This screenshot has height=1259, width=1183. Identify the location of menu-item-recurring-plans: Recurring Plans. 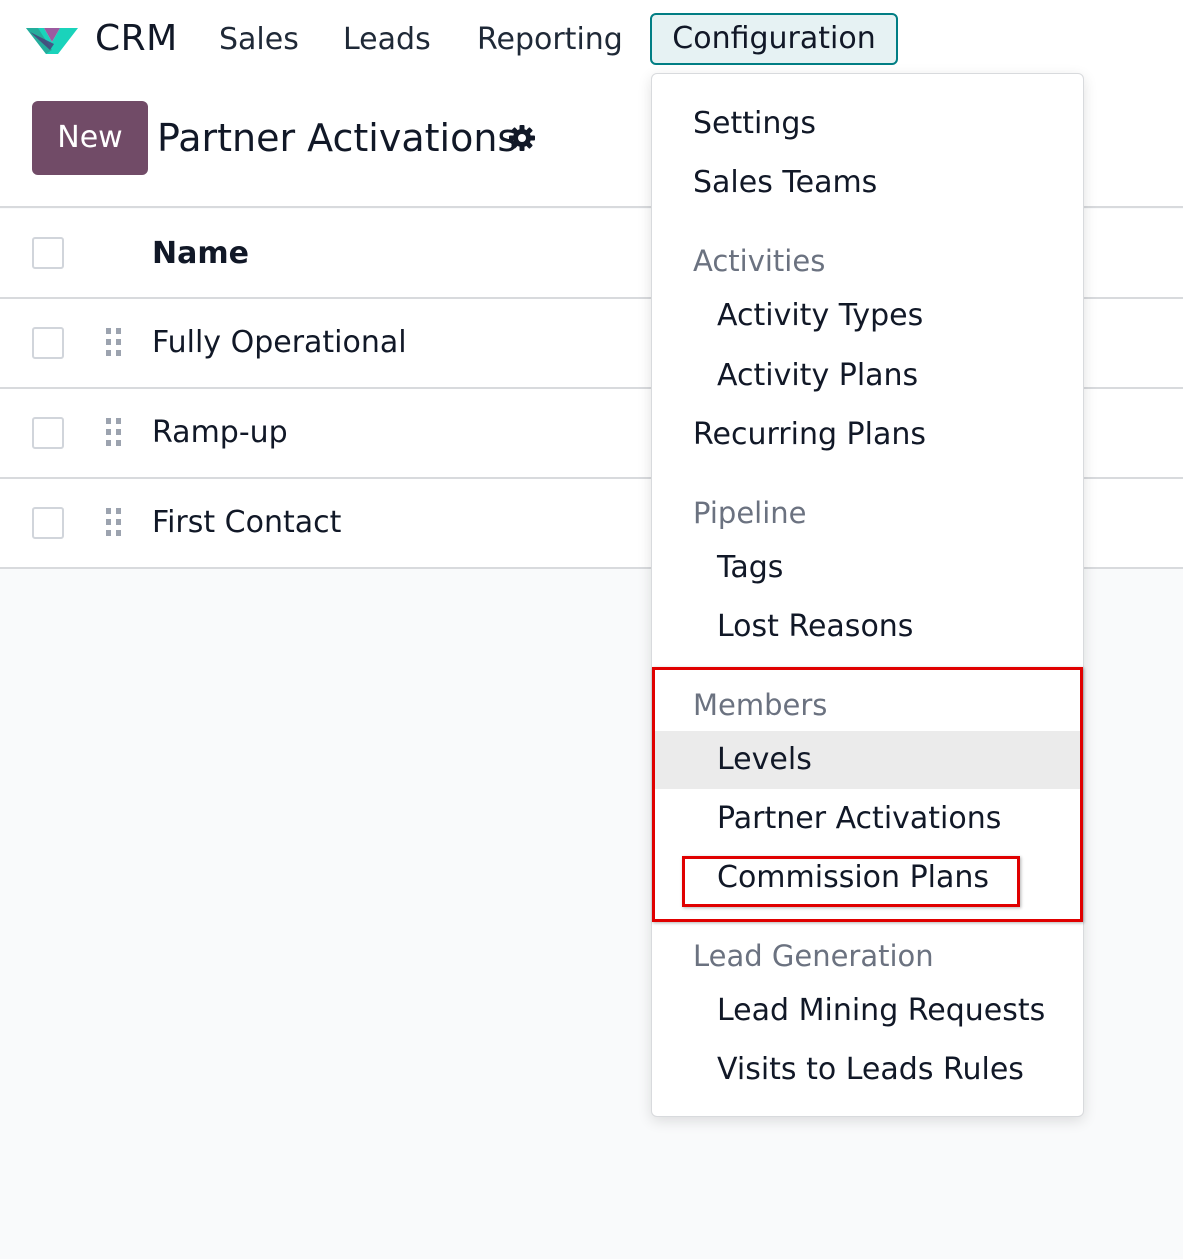
(867, 435).